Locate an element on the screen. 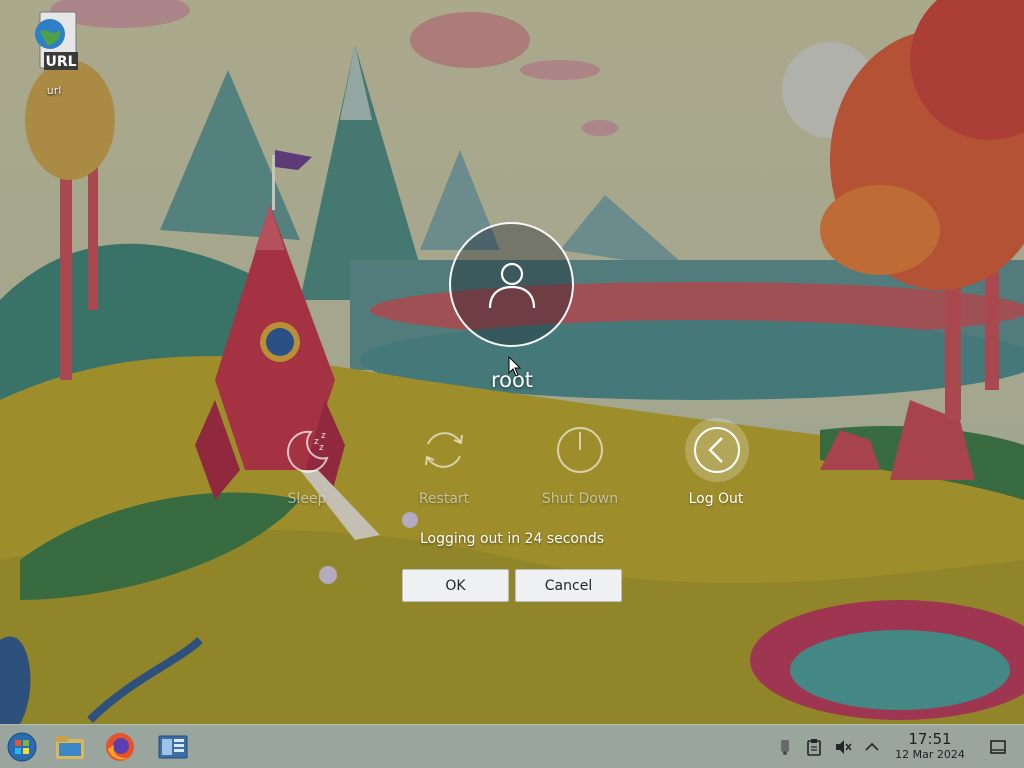 This screenshot has width=1024, height=768. firefox-icon is located at coordinates (120, 747).